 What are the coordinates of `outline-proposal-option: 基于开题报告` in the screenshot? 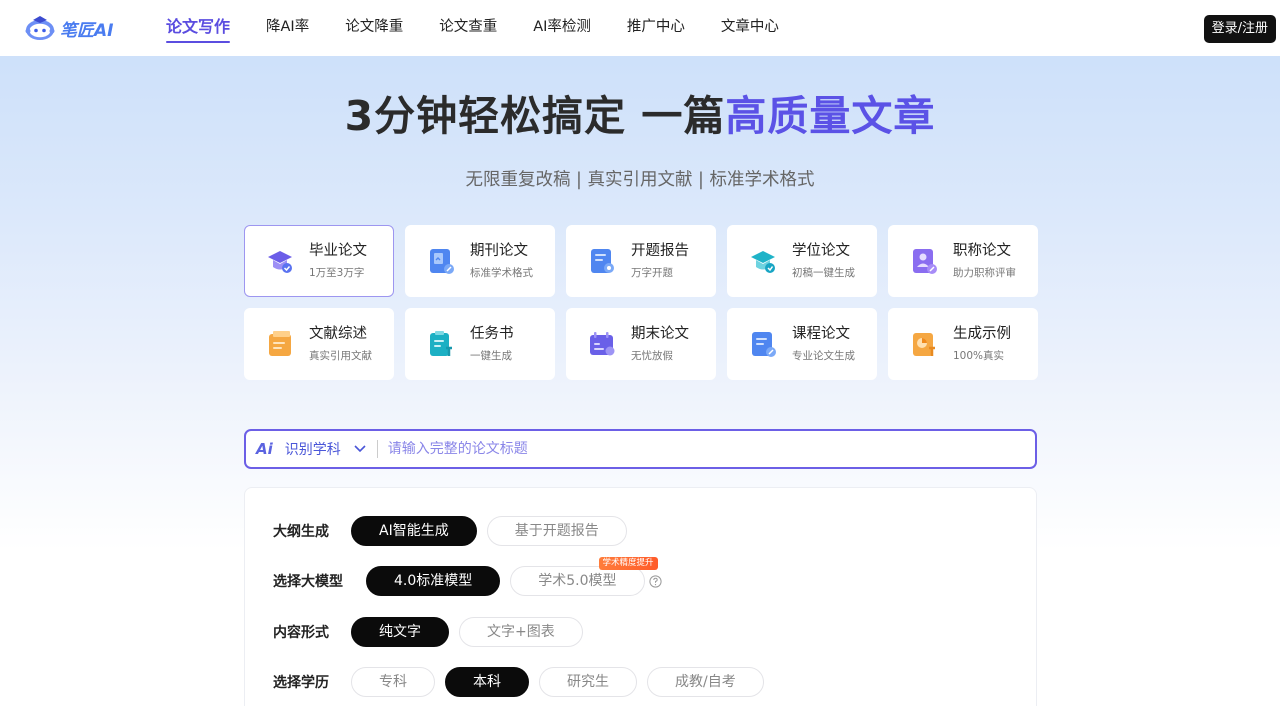 It's located at (556, 531).